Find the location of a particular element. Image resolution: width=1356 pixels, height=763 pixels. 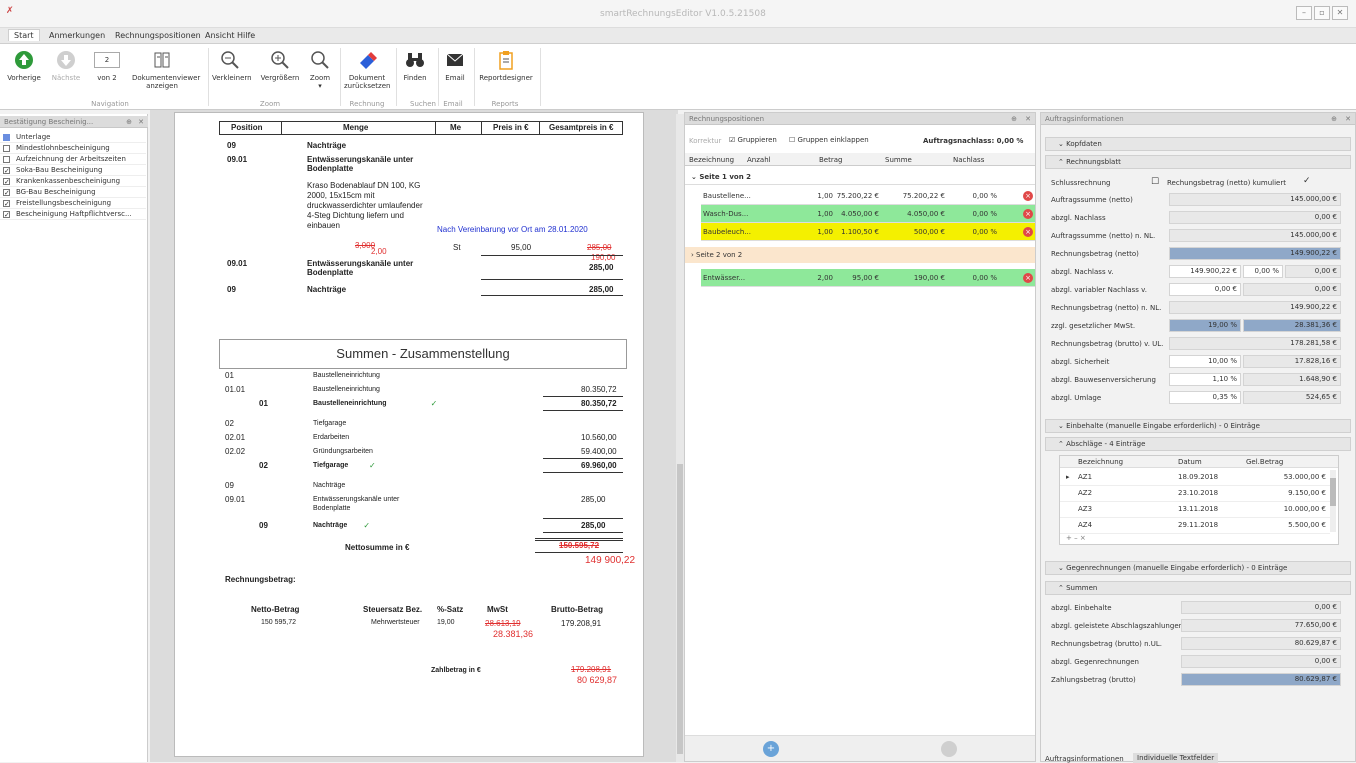

attachment-item: Freistellungsbescheinigung is located at coordinates (73, 203).